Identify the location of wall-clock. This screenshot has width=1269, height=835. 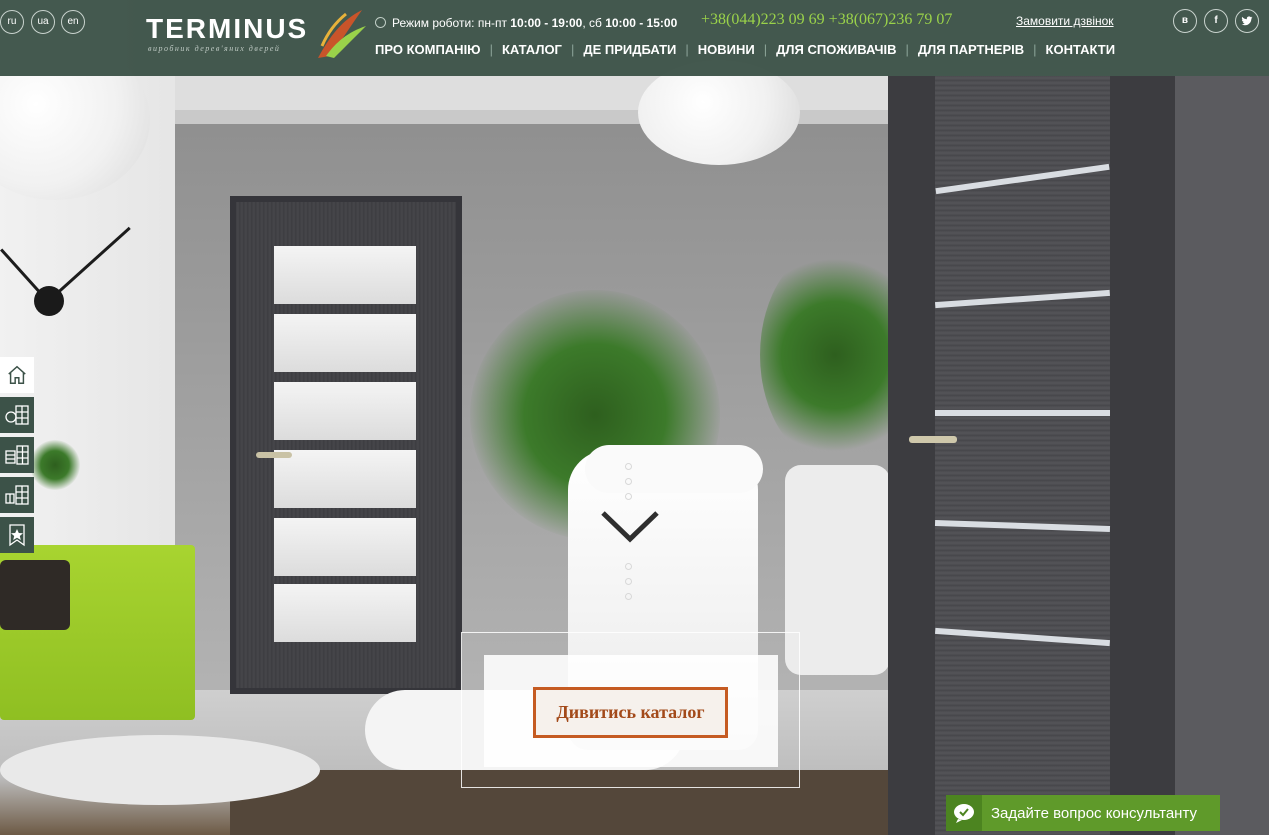
(49, 301).